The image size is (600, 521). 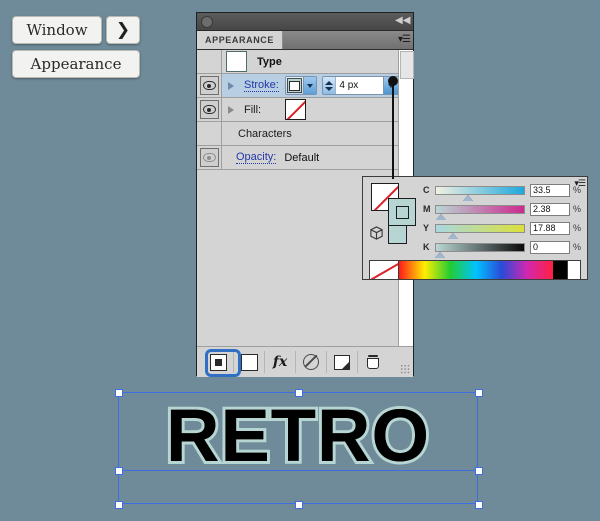 What do you see at coordinates (298, 62) in the screenshot?
I see `appearance-row-type: Type` at bounding box center [298, 62].